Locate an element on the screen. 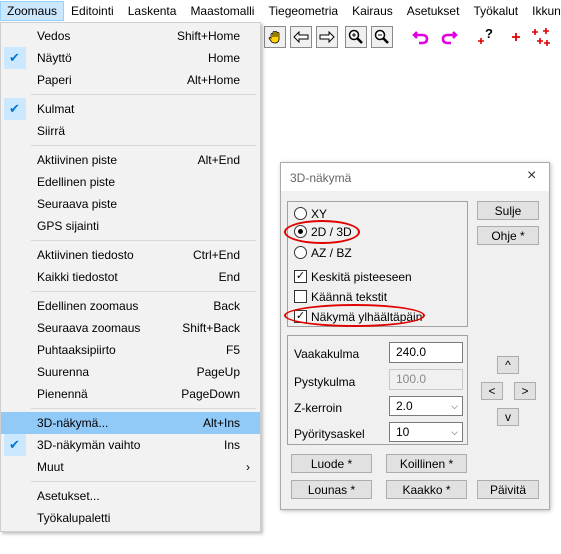  sulje-button: Sulje is located at coordinates (508, 210).